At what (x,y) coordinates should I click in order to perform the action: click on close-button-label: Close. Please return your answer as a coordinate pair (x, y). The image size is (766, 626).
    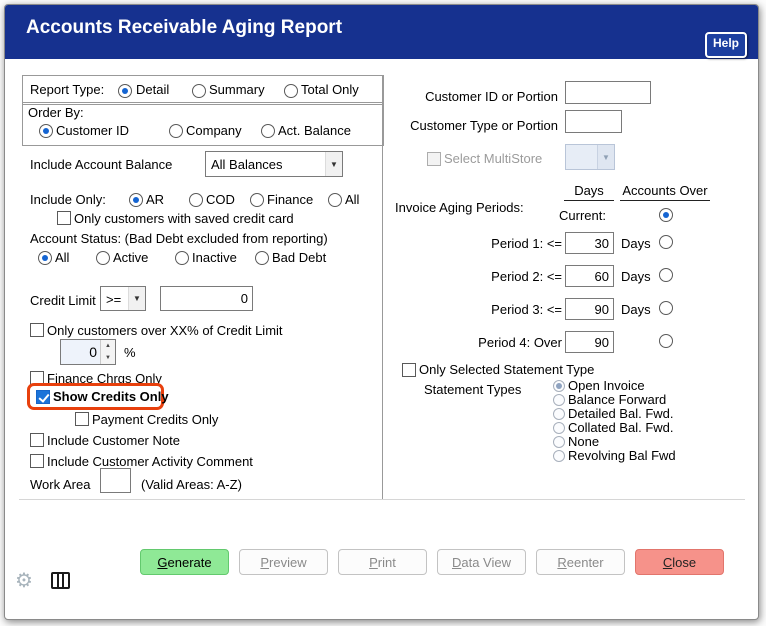
    Looking at the image, I should click on (679, 562).